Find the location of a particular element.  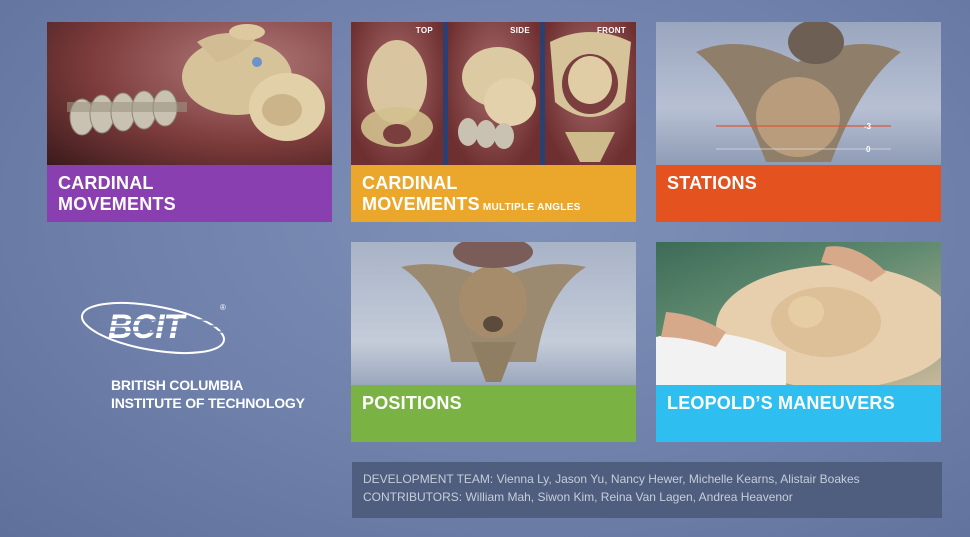

positions-image is located at coordinates (493, 313).